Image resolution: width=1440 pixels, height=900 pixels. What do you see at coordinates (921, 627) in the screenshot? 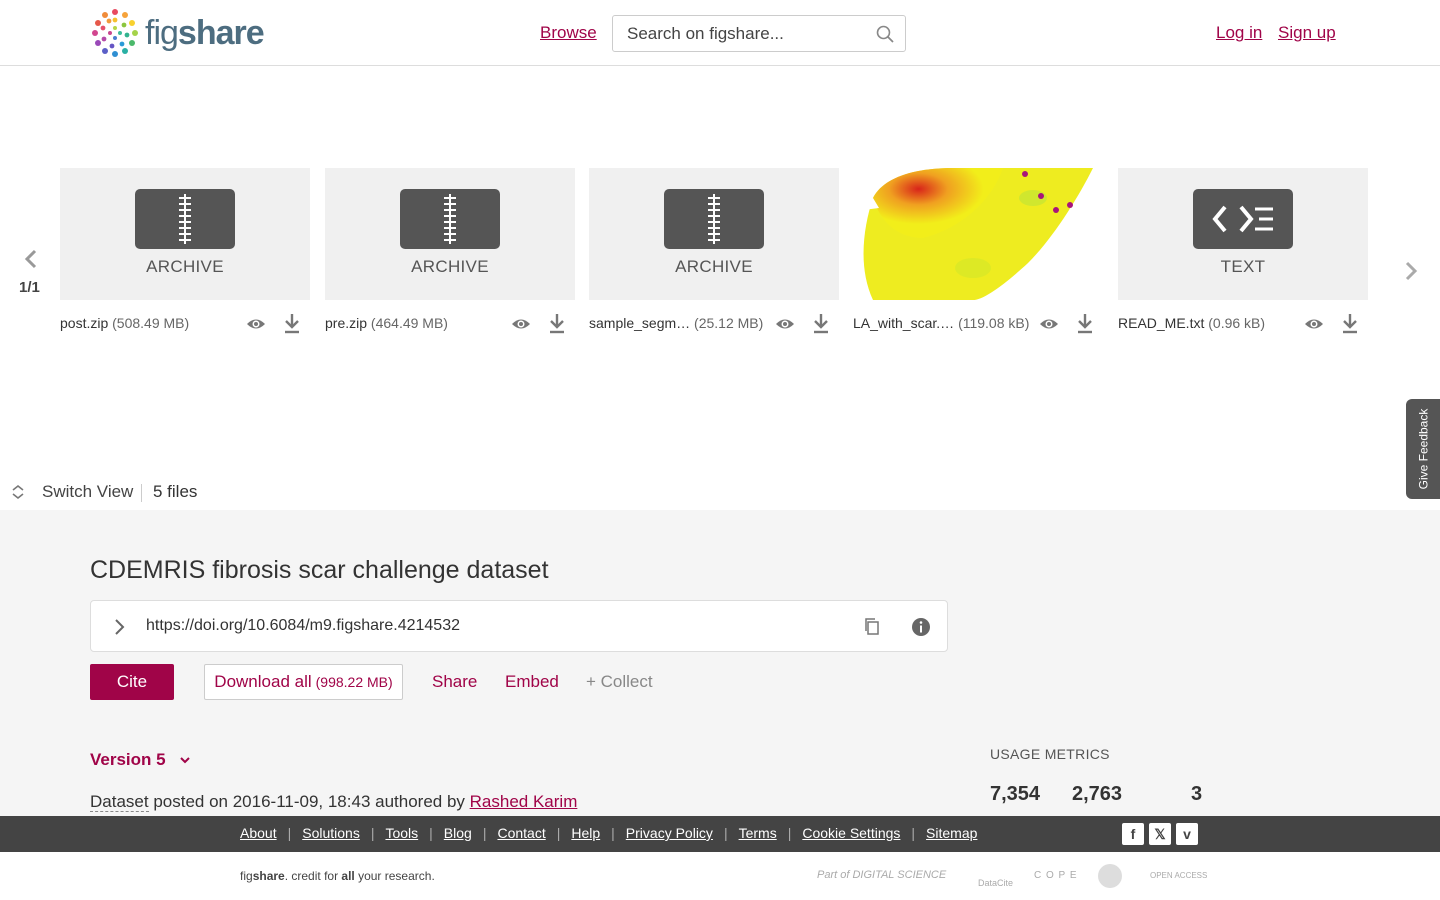
I see `info-icon` at bounding box center [921, 627].